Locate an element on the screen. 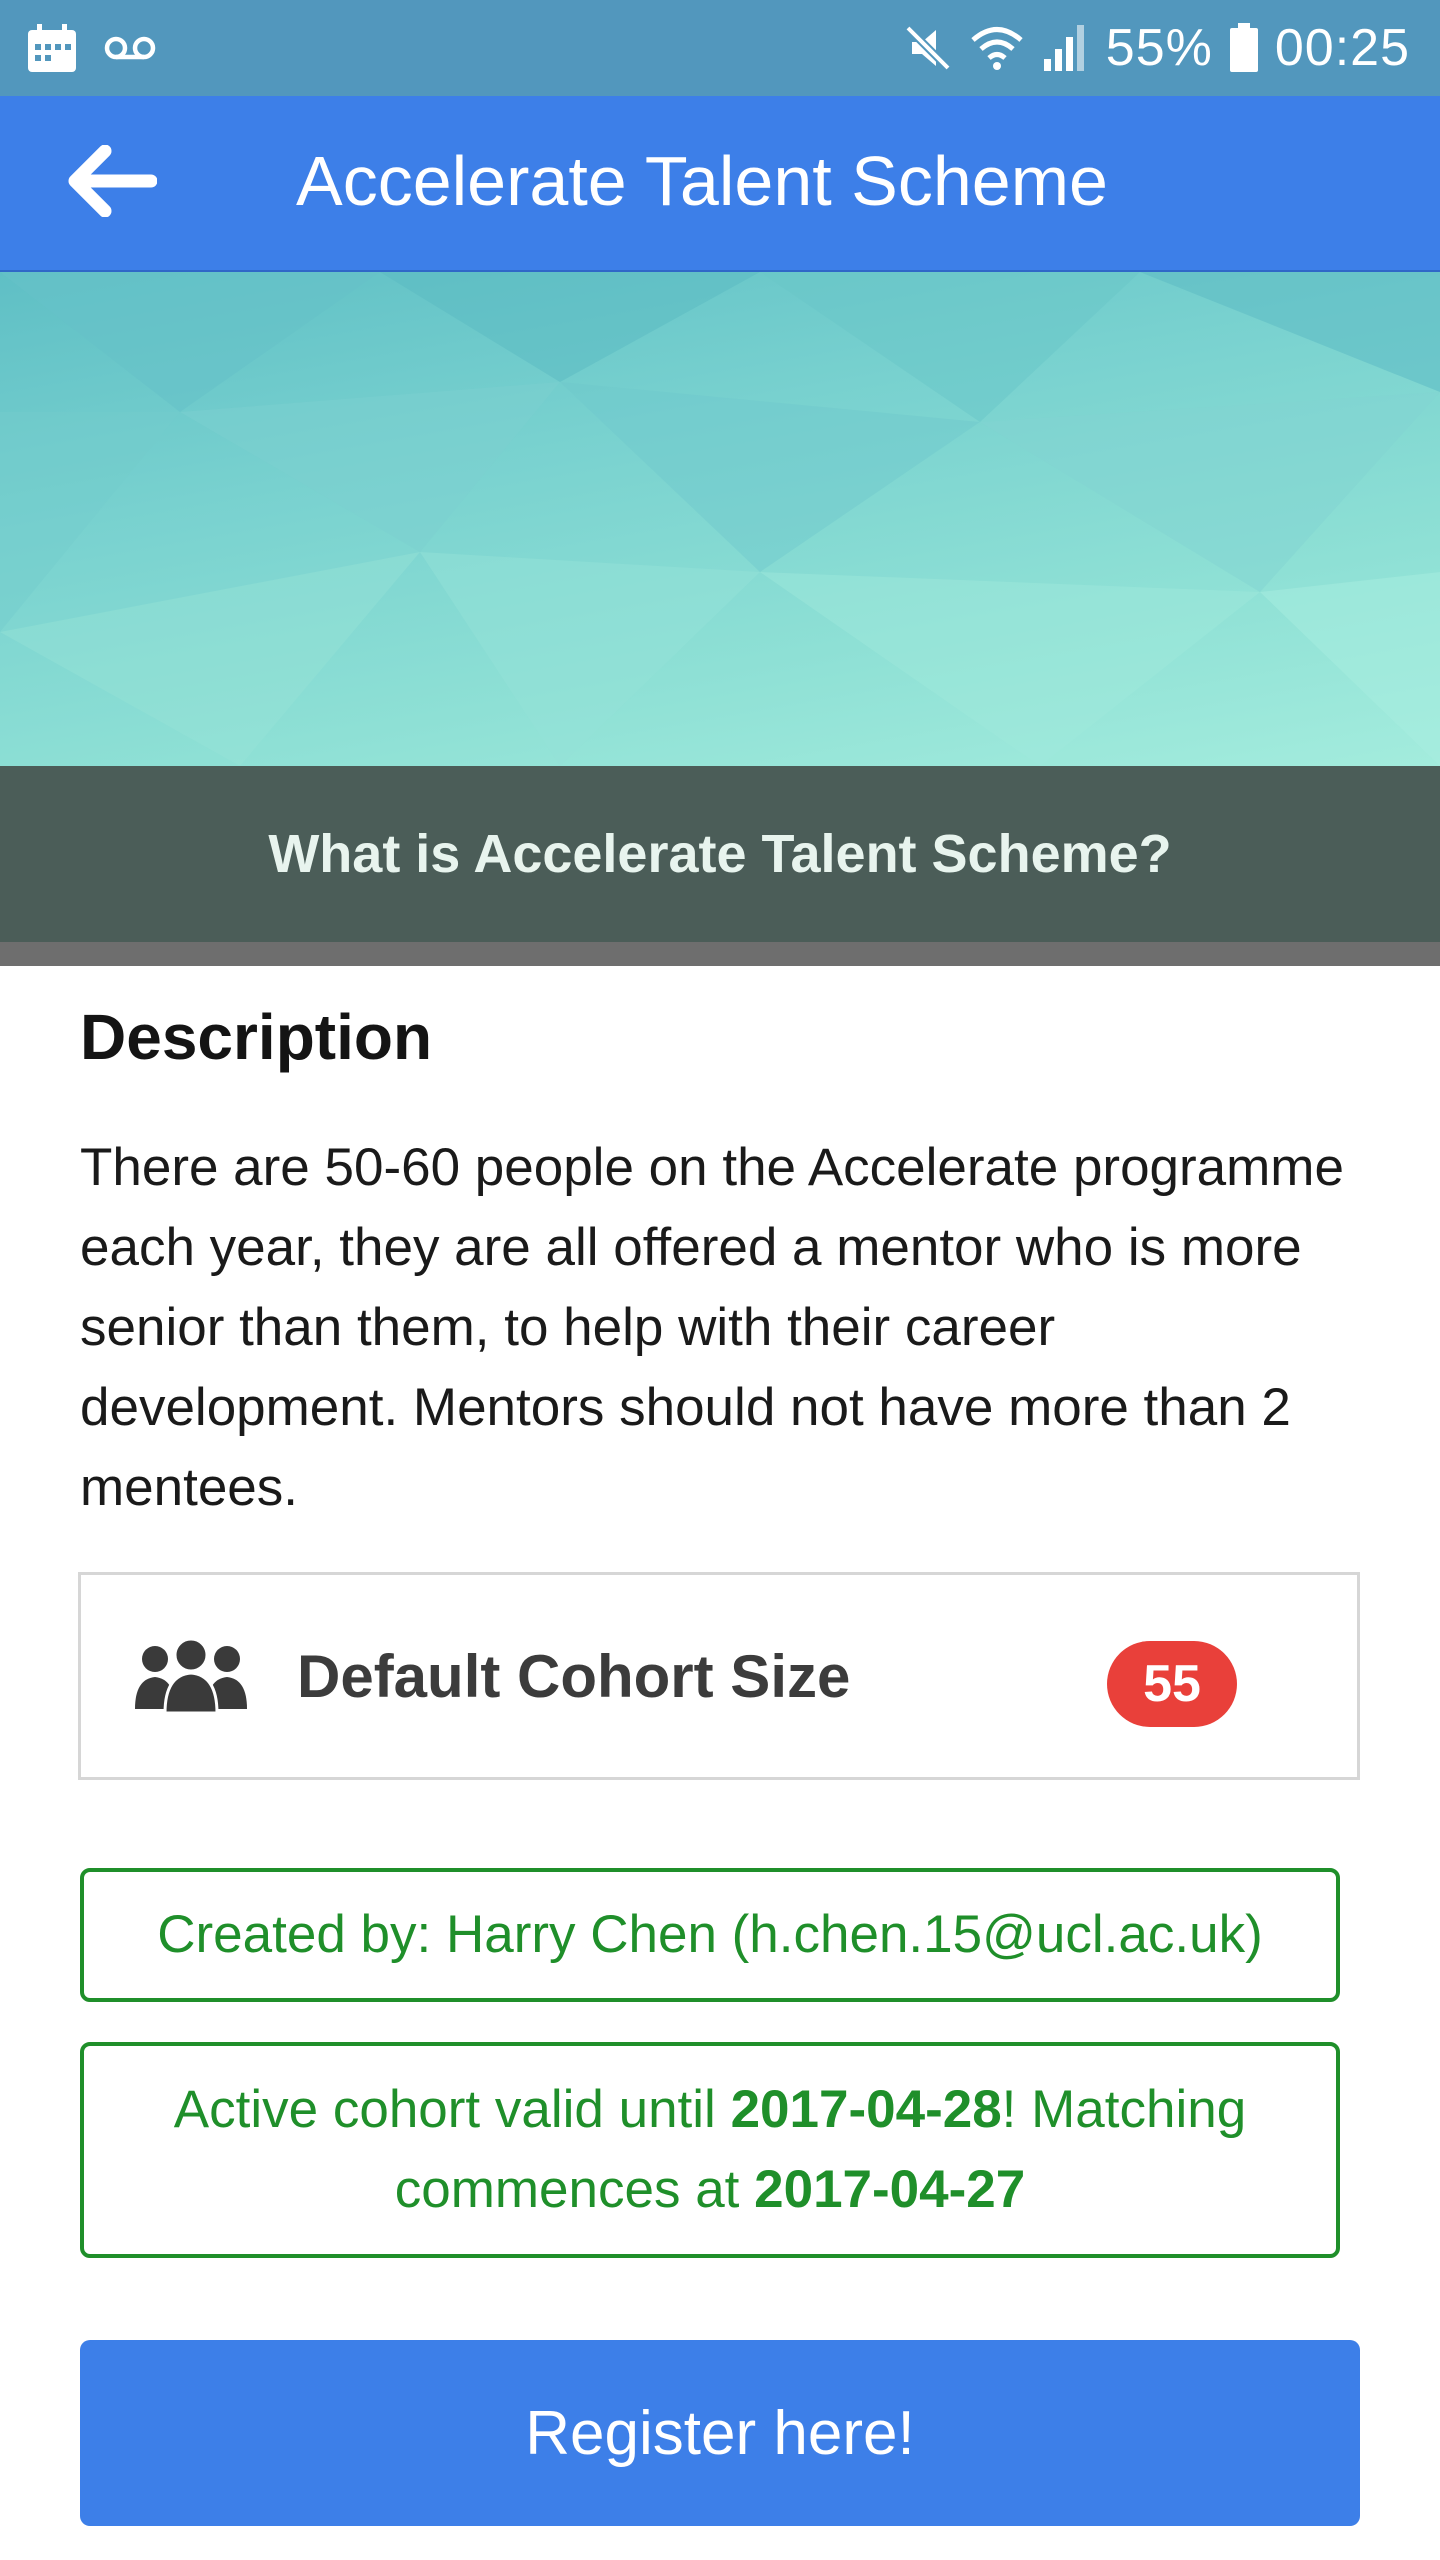 The width and height of the screenshot is (1440, 2560). description-heading: Description is located at coordinates (256, 1037).